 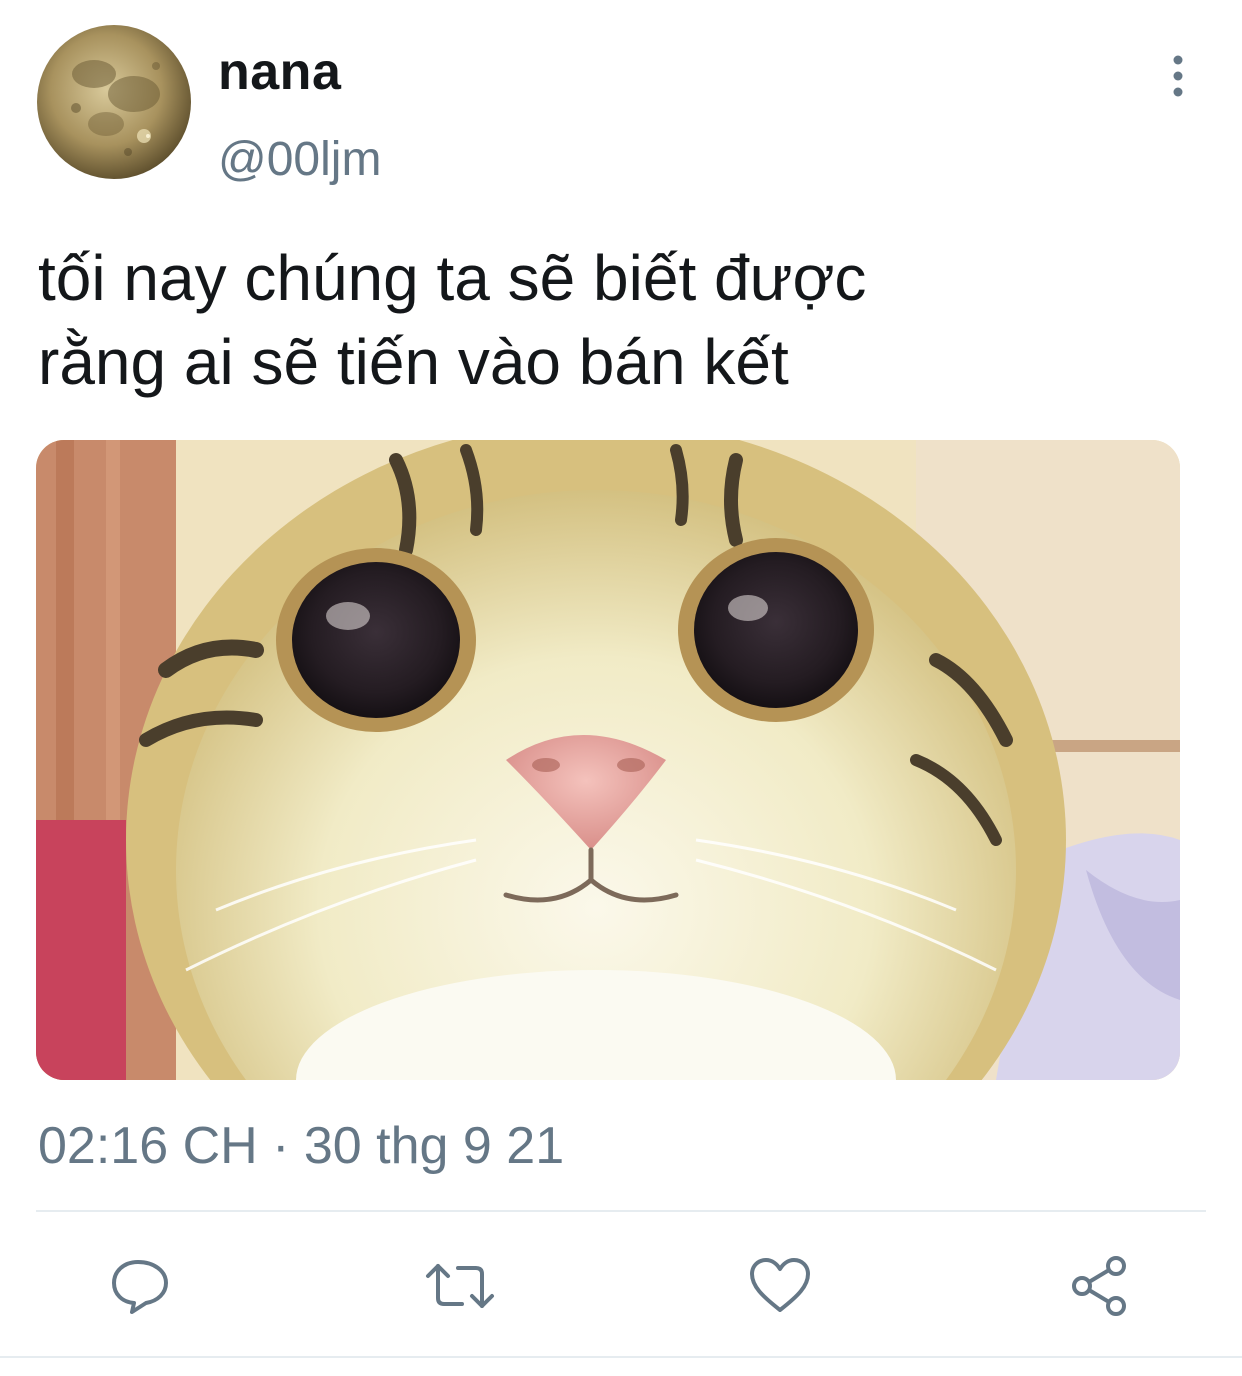 I want to click on like-button, so click(x=780, y=1286).